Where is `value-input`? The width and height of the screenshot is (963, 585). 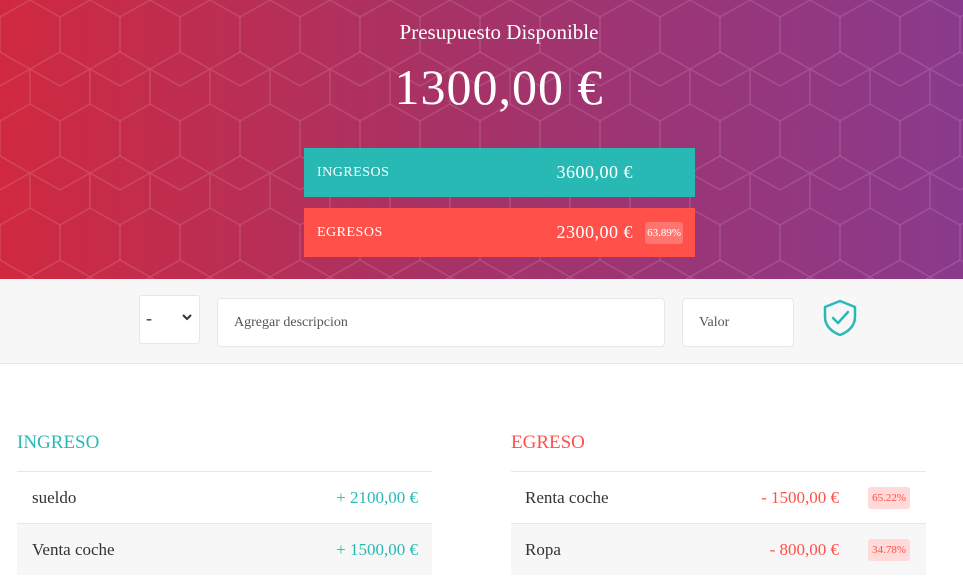 value-input is located at coordinates (738, 322).